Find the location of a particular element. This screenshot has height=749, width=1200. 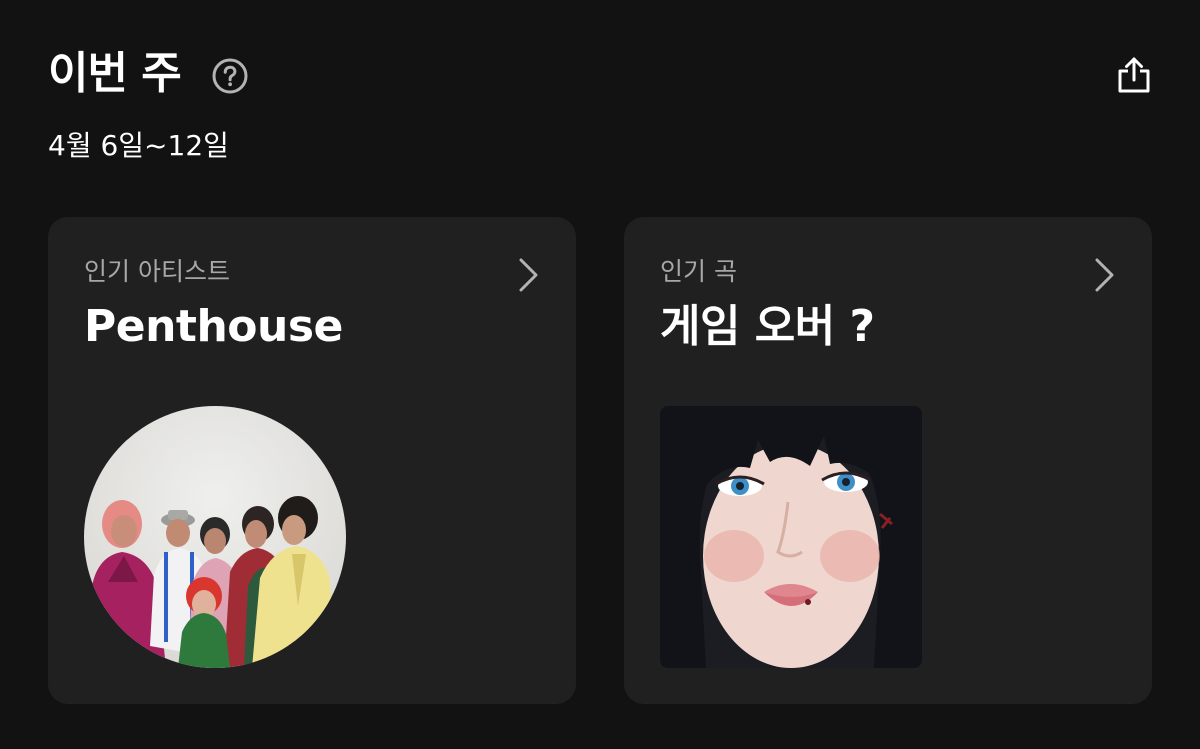

page-title: 이번 주 is located at coordinates (115, 73).